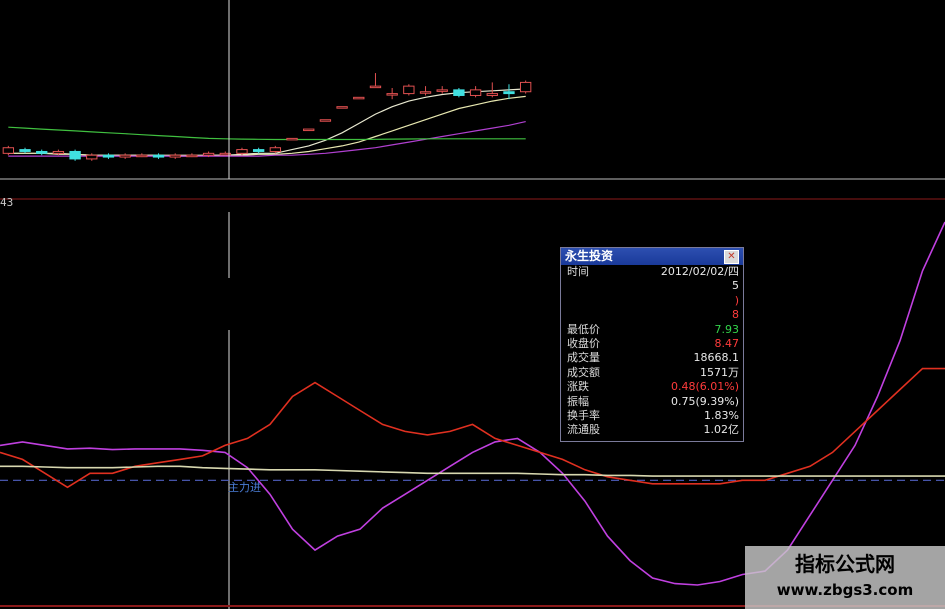 Image resolution: width=945 pixels, height=609 pixels. What do you see at coordinates (704, 387) in the screenshot?
I see `info-row-value: 0.48(6.01%)` at bounding box center [704, 387].